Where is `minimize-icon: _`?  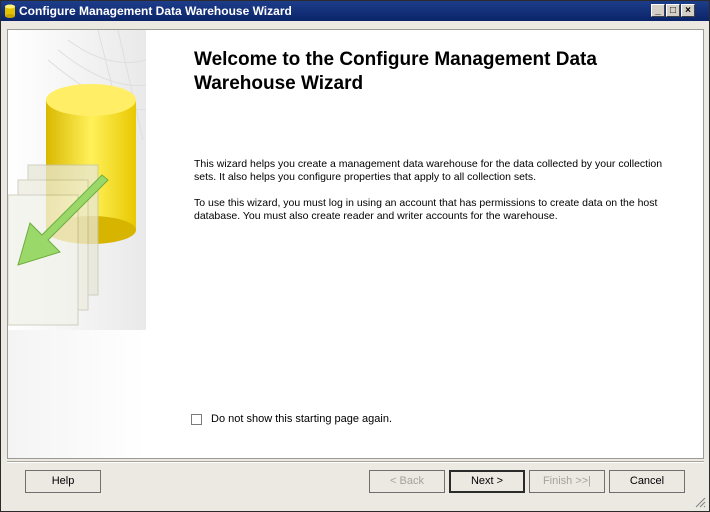
minimize-icon: _ is located at coordinates (658, 10).